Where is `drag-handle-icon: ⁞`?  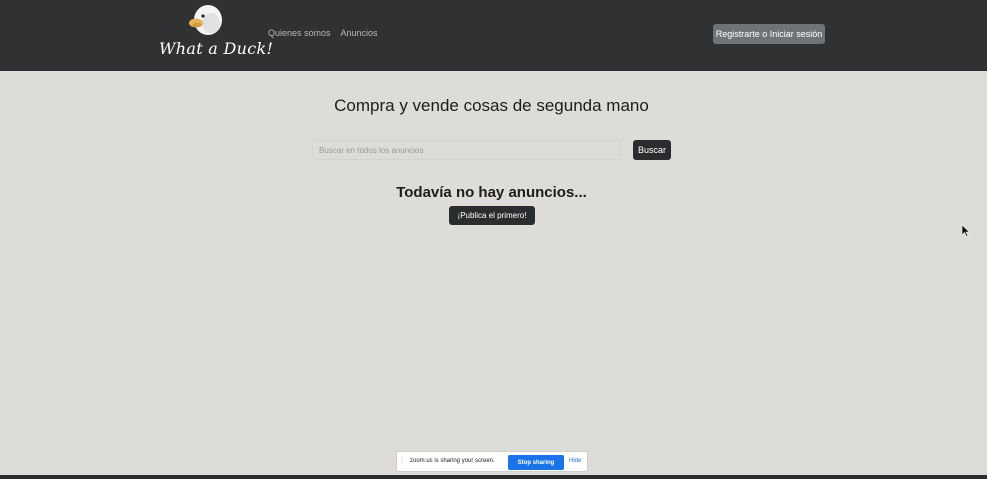 drag-handle-icon: ⁞ is located at coordinates (402, 460).